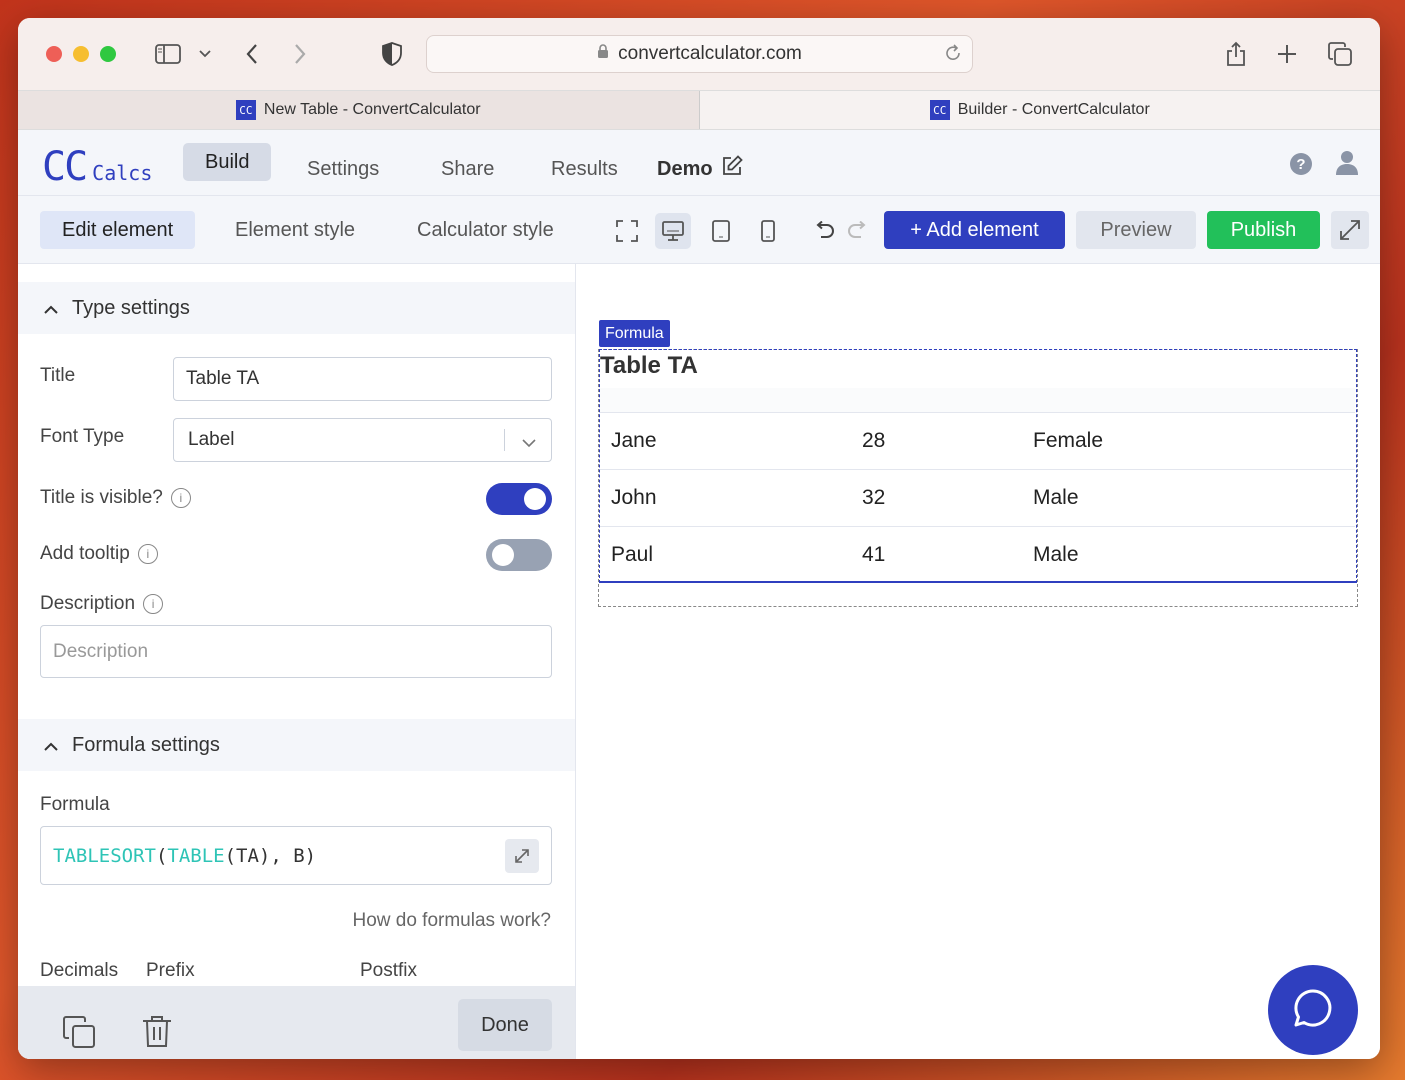  What do you see at coordinates (685, 168) in the screenshot?
I see `project-name-label: Demo` at bounding box center [685, 168].